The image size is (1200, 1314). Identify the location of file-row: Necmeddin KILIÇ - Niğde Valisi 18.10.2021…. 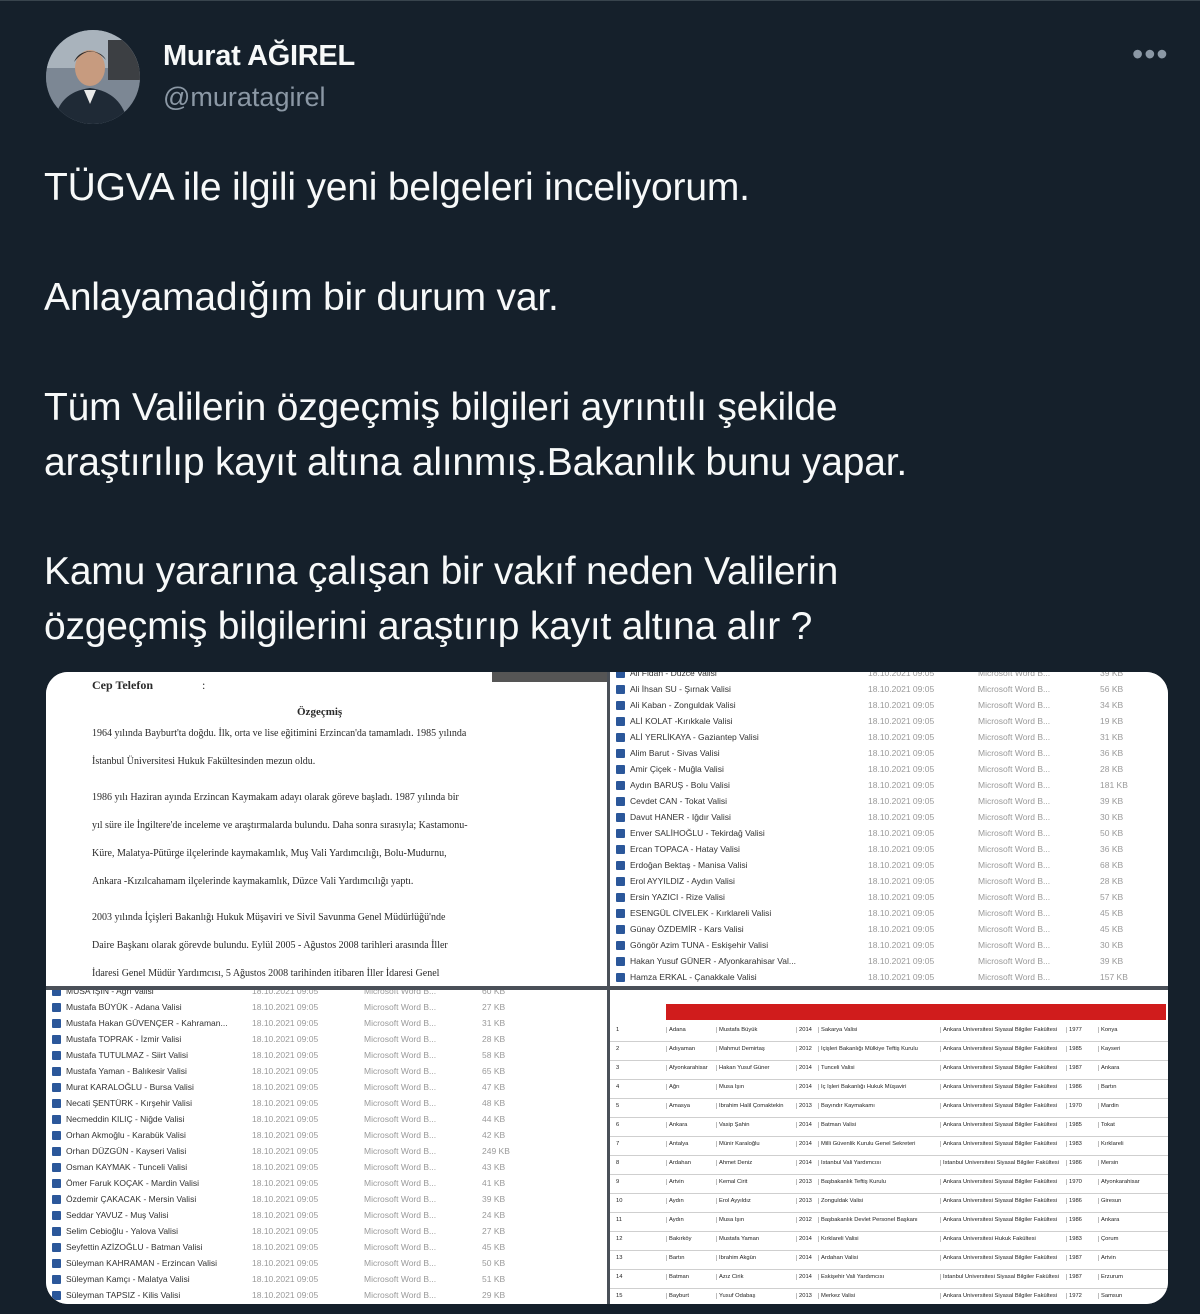
(326, 1120).